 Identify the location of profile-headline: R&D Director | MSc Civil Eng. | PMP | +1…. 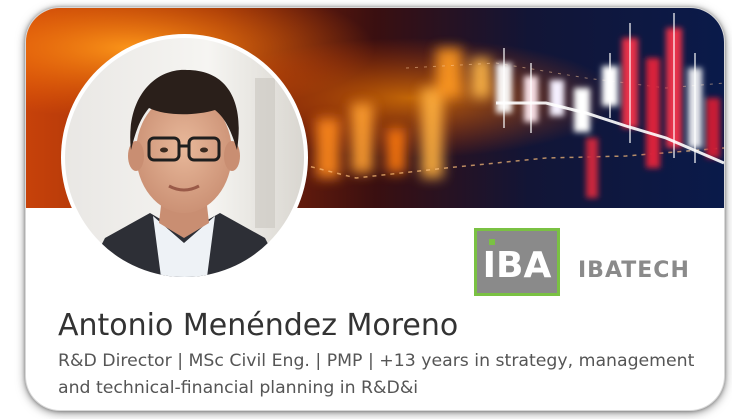
(376, 374).